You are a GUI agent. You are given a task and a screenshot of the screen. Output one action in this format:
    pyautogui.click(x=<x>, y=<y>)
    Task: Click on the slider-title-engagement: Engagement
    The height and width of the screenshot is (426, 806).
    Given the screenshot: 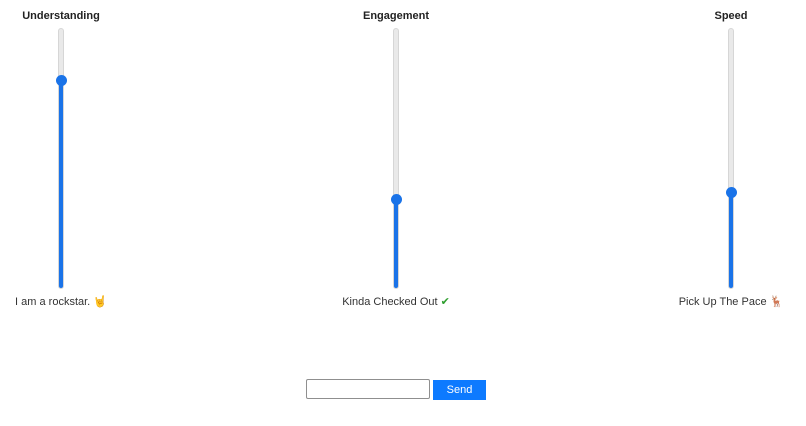 What is the action you would take?
    pyautogui.click(x=395, y=16)
    